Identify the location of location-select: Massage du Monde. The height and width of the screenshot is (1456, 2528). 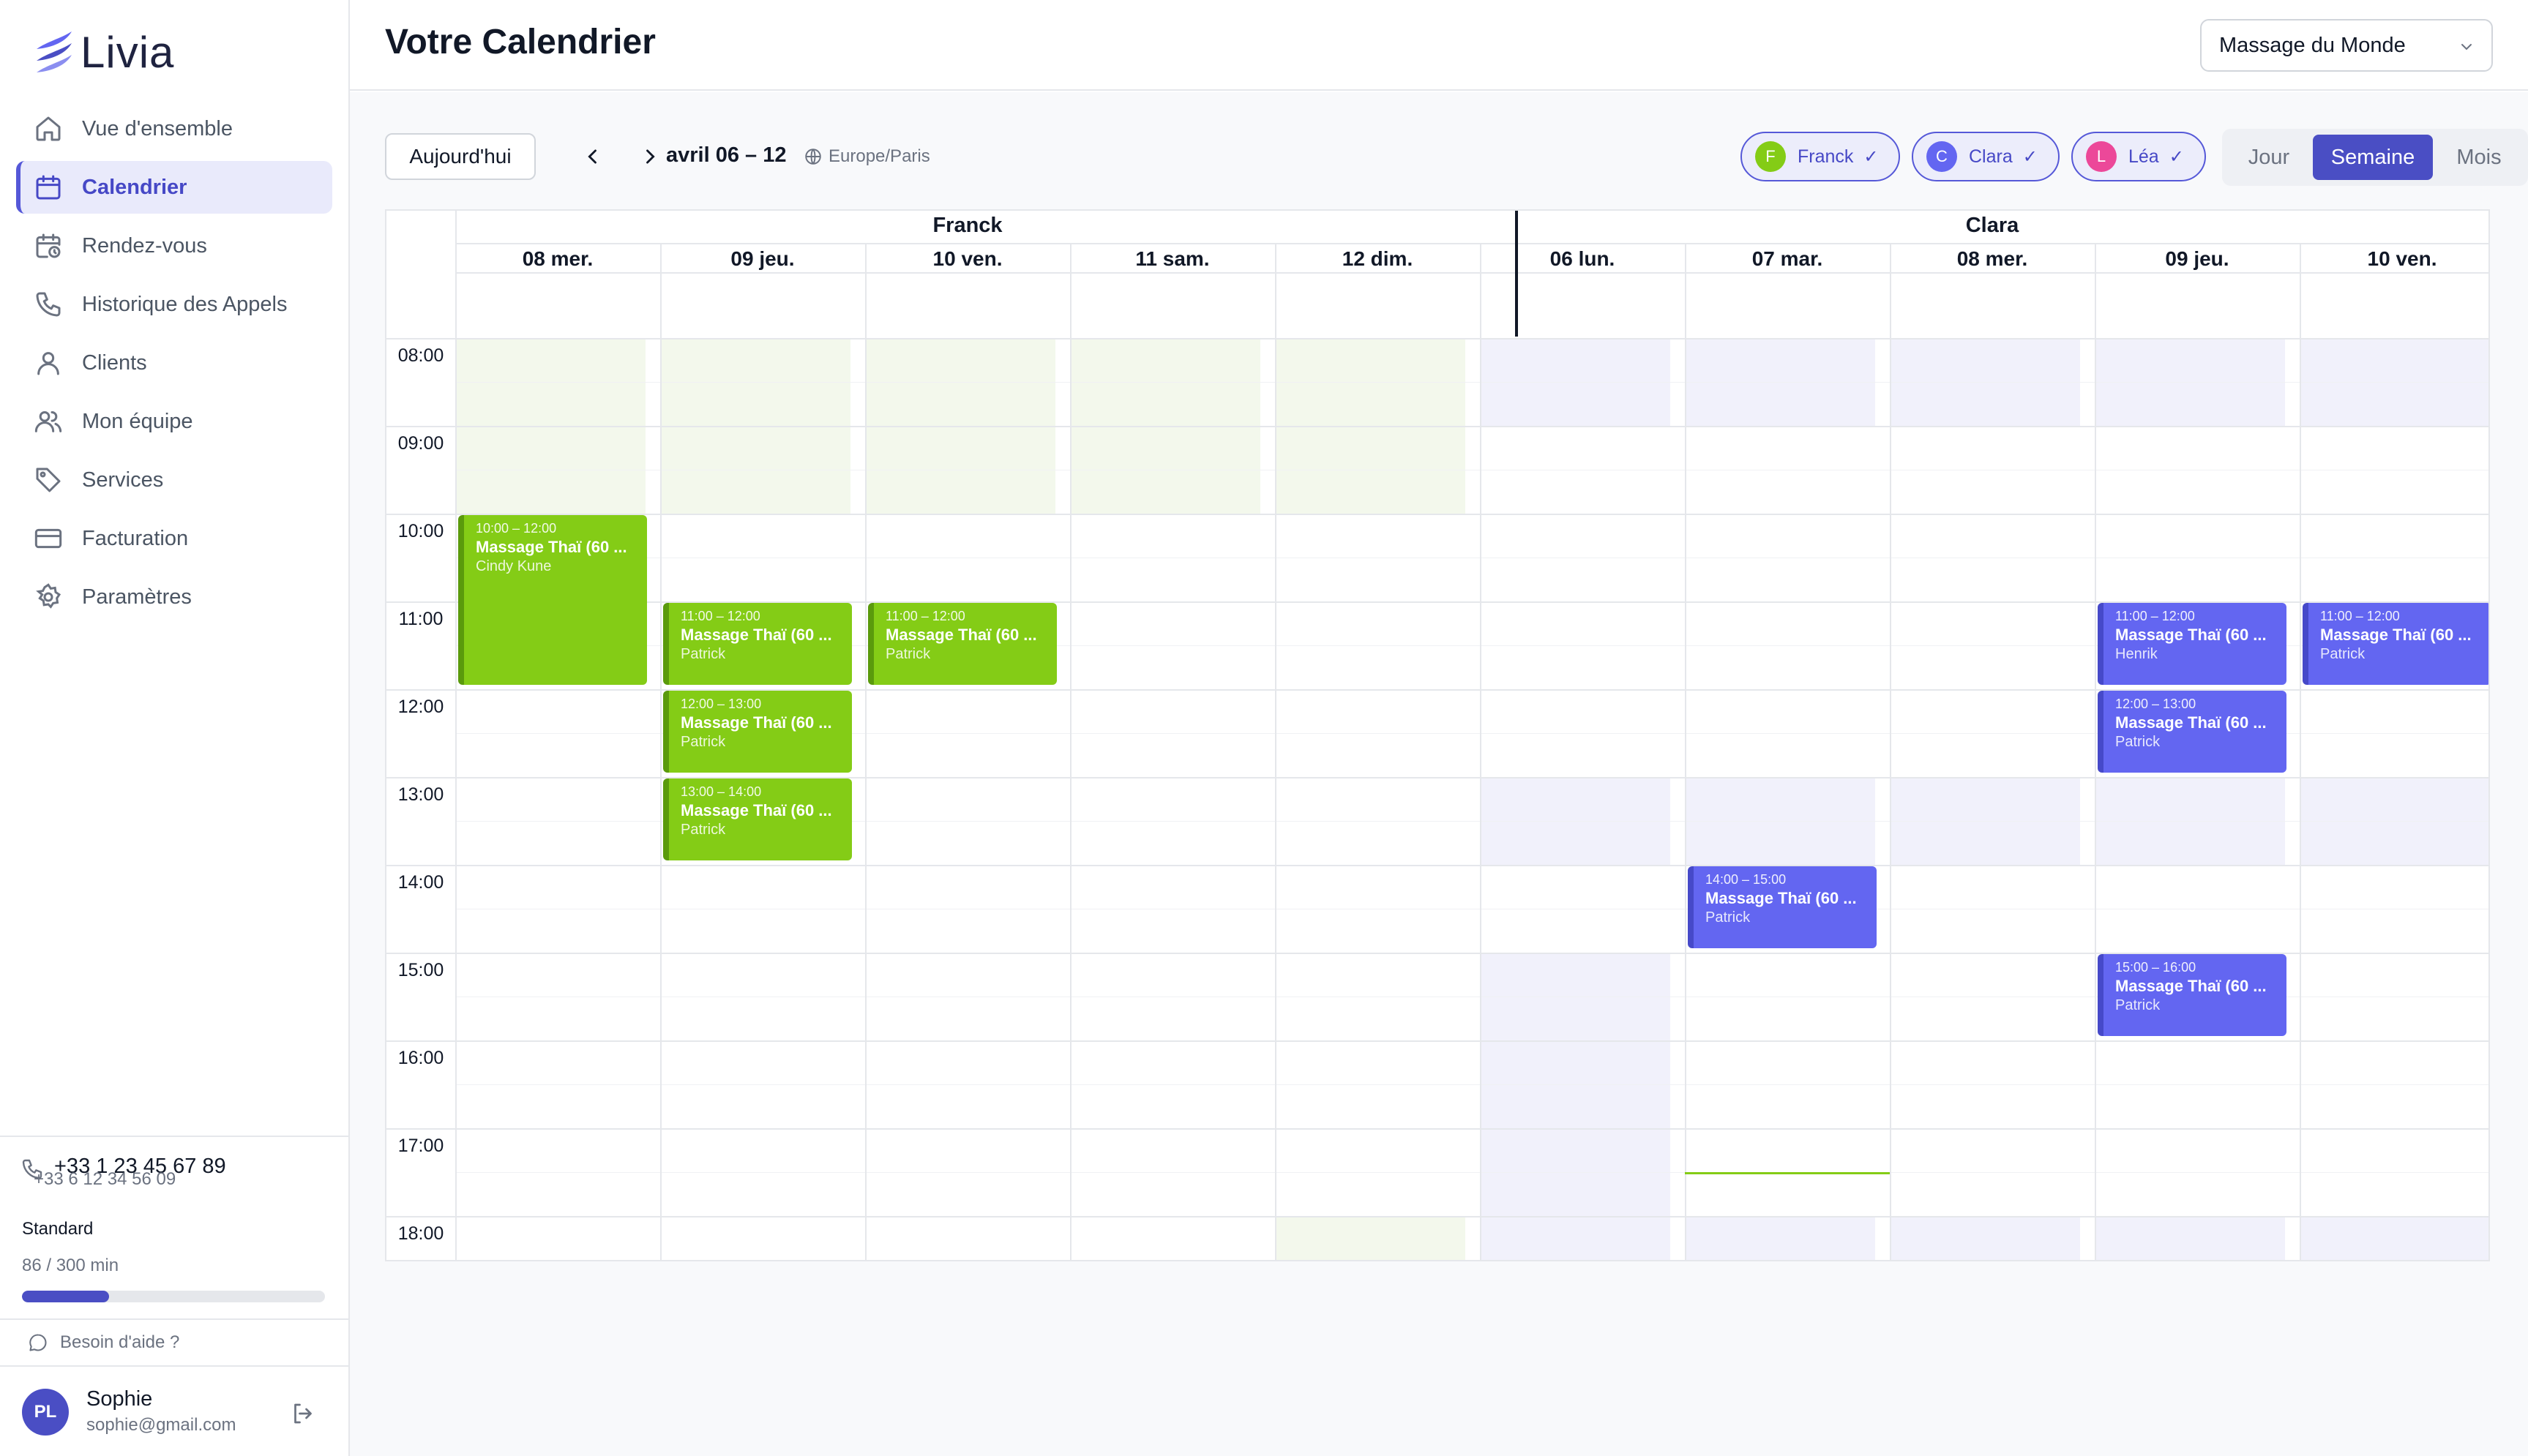
(2346, 45).